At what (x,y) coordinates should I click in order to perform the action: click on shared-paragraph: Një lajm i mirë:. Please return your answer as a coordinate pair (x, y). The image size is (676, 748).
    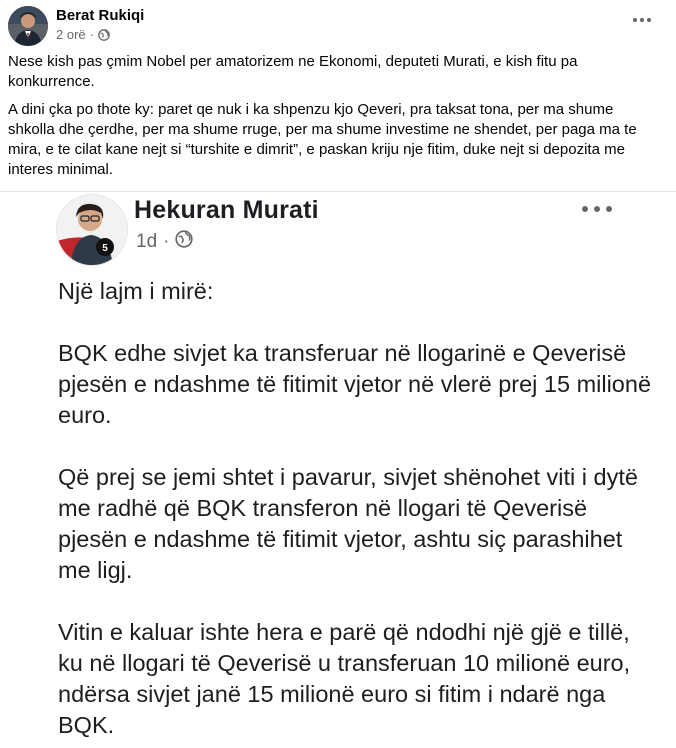
    Looking at the image, I should click on (136, 291).